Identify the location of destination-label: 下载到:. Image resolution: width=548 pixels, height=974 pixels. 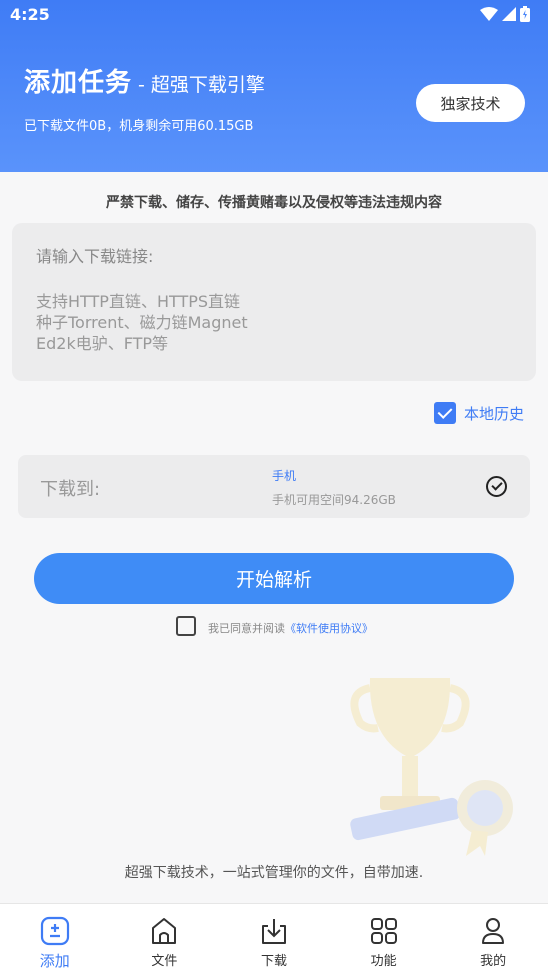
(70, 489).